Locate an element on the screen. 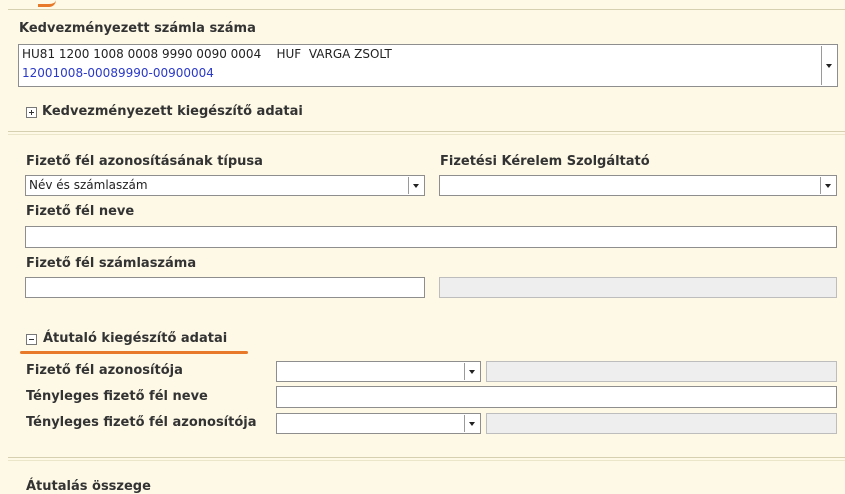  beneficiary-extra-toggle-label: Kedvezményezett kiegészítő adatai is located at coordinates (172, 111).